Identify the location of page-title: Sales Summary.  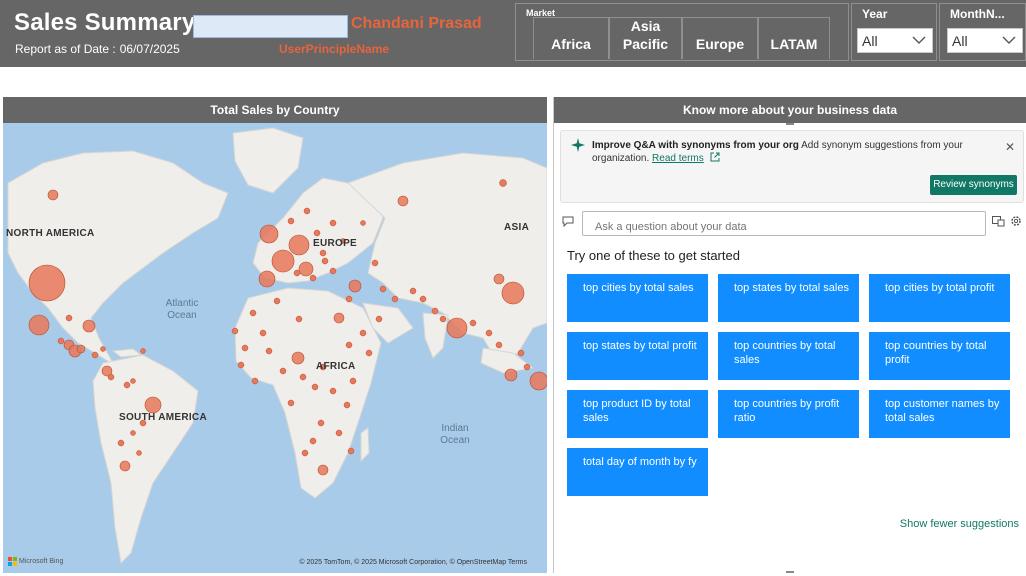
(105, 22).